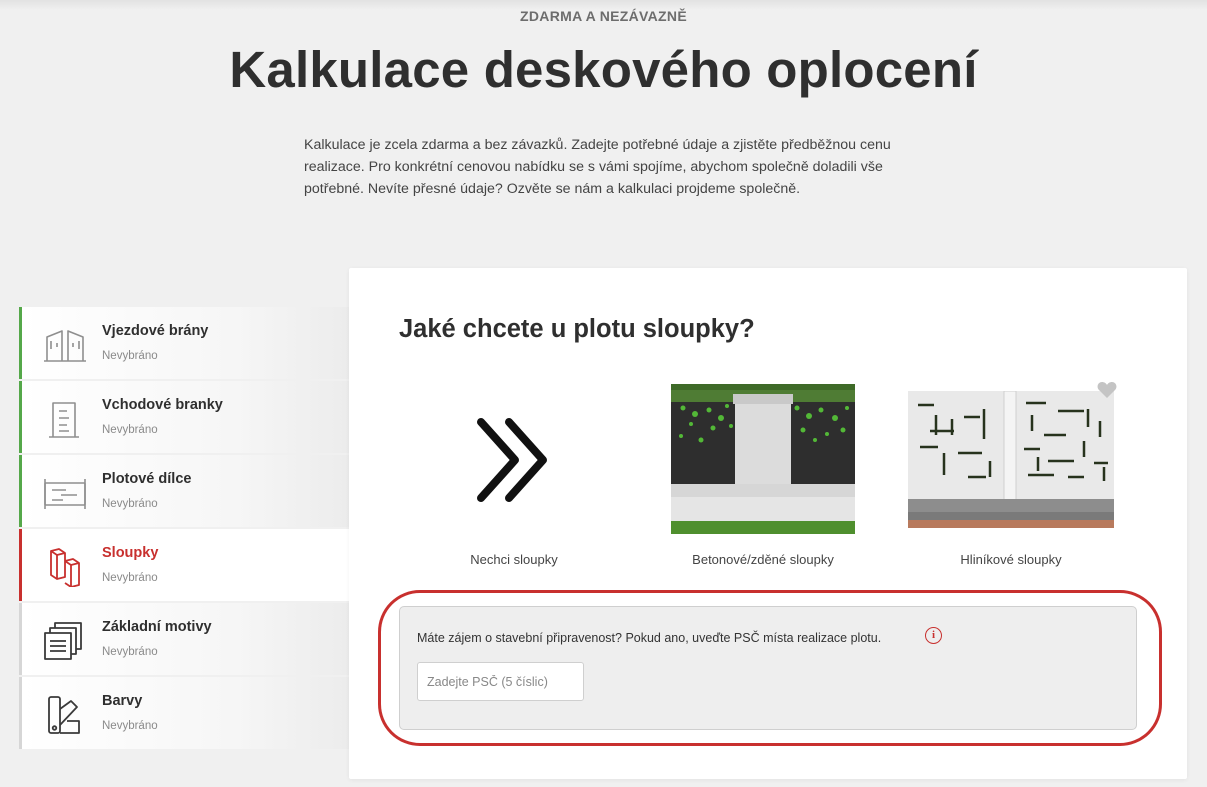 This screenshot has width=1207, height=787. I want to click on option-concrete-posts: Betonové/zděné sloupky, so click(763, 479).